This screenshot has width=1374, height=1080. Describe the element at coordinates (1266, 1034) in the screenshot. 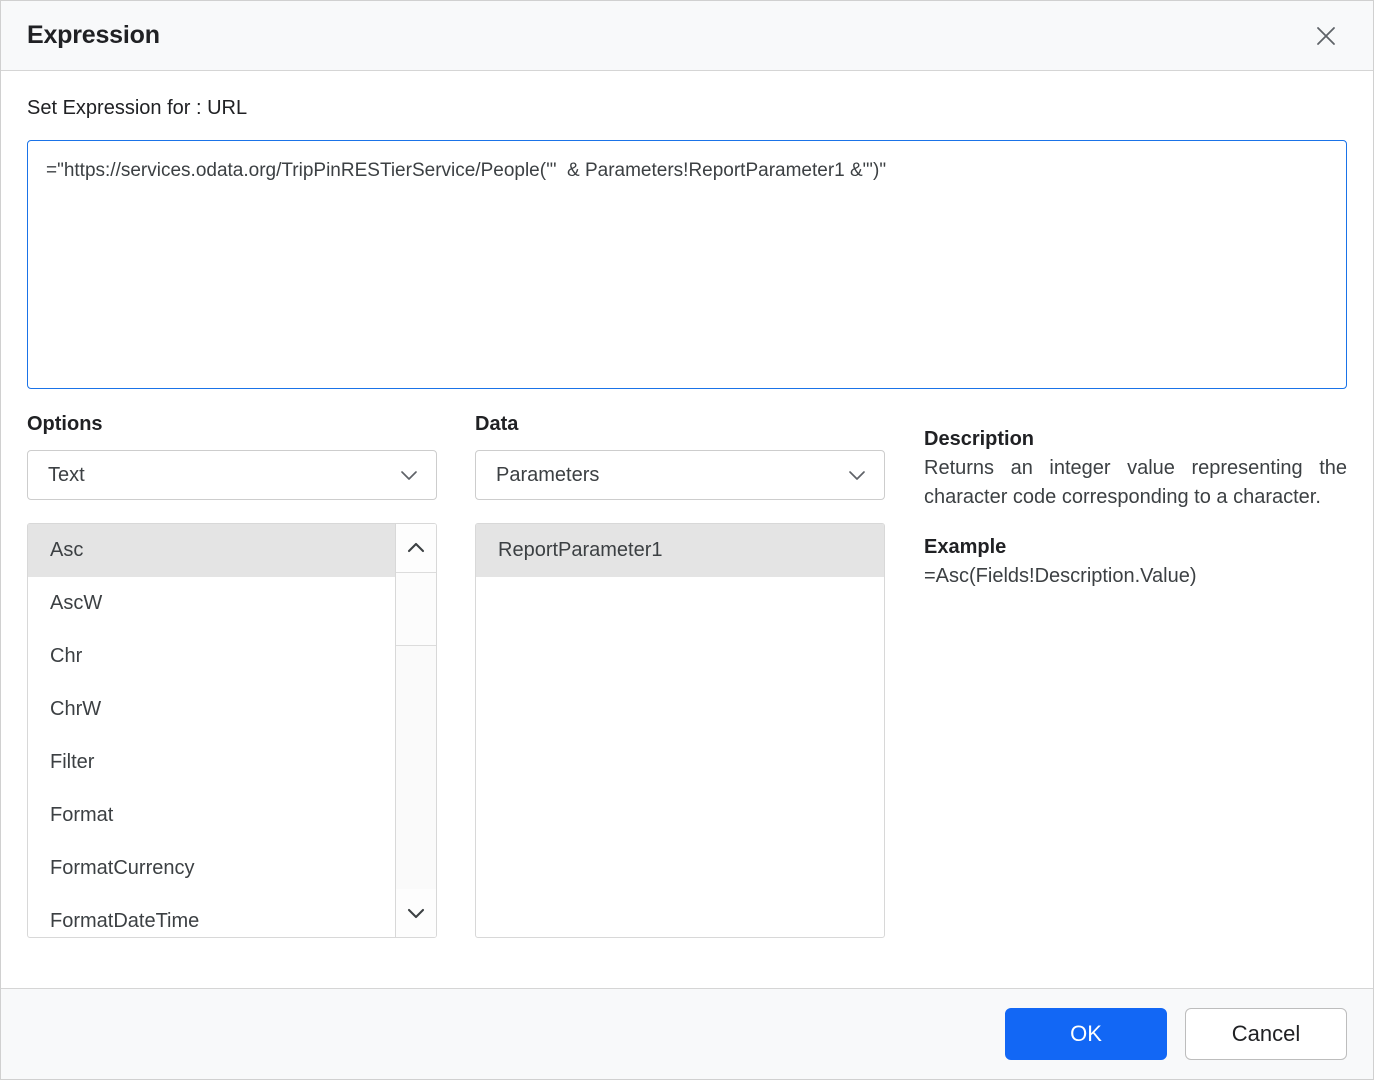

I see `cancel-button: Cancel` at that location.